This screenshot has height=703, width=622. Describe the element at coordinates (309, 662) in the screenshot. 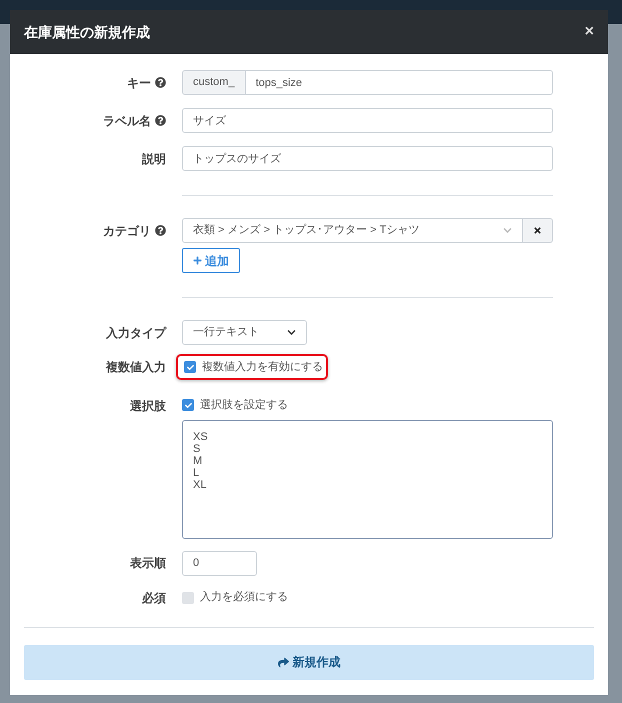

I see `create-button: 新規作成` at that location.